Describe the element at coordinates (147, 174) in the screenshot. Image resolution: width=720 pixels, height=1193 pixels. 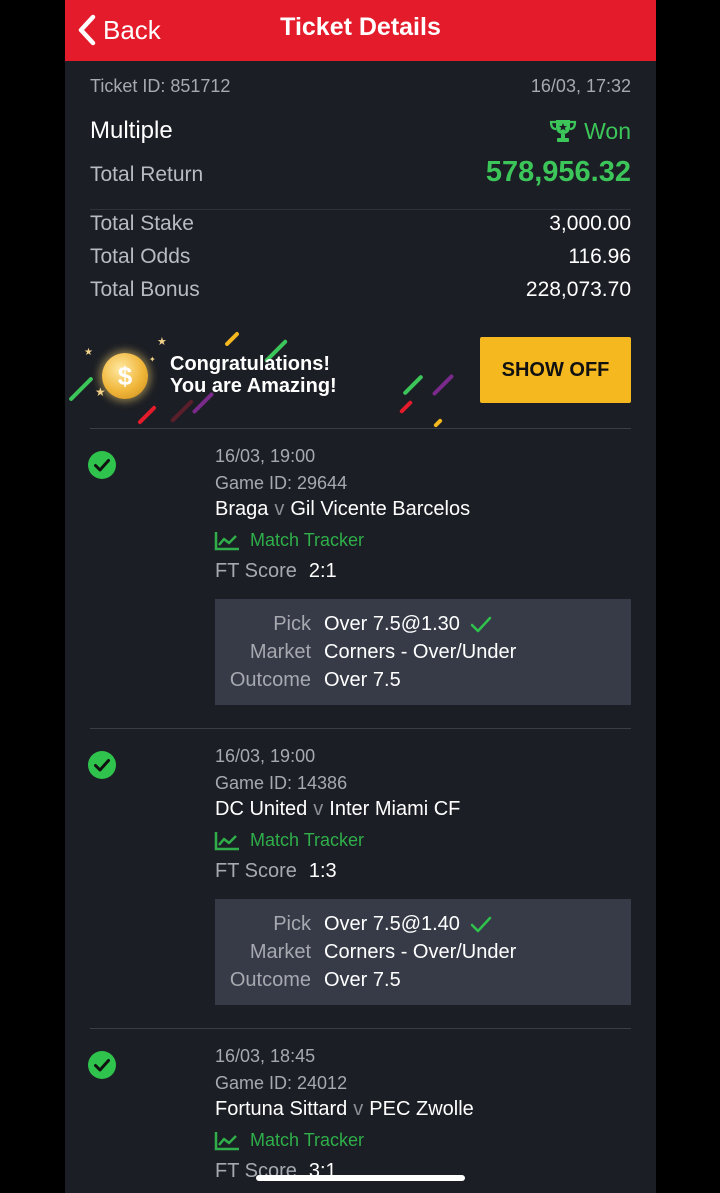
I see `total-return-label: Total Return` at that location.